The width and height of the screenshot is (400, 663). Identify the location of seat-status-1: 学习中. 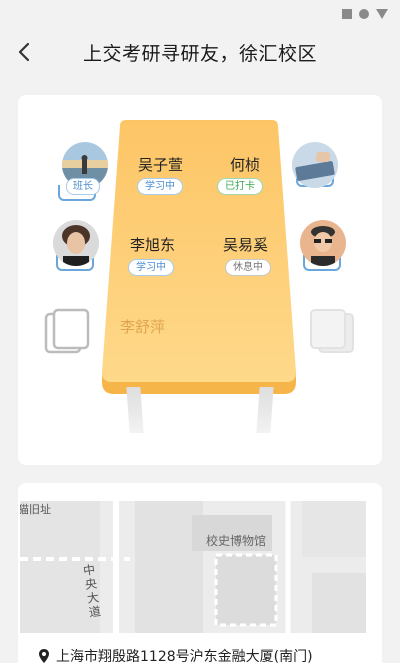
(160, 186).